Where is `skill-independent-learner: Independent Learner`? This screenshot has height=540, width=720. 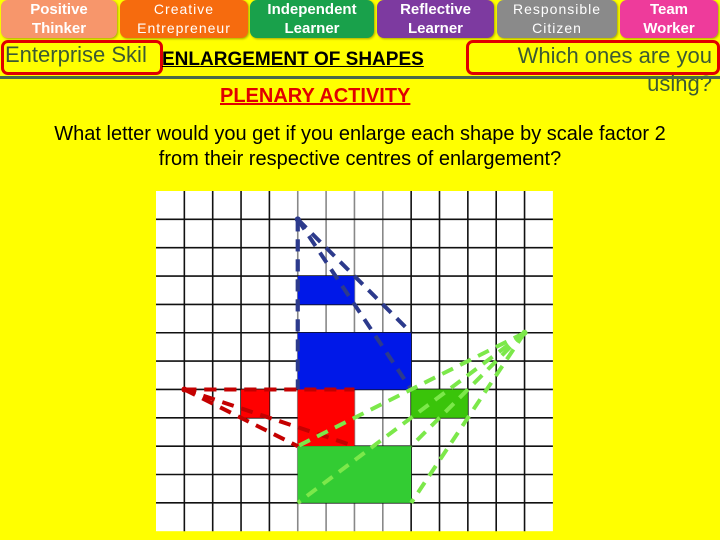
skill-independent-learner: Independent Learner is located at coordinates (312, 19).